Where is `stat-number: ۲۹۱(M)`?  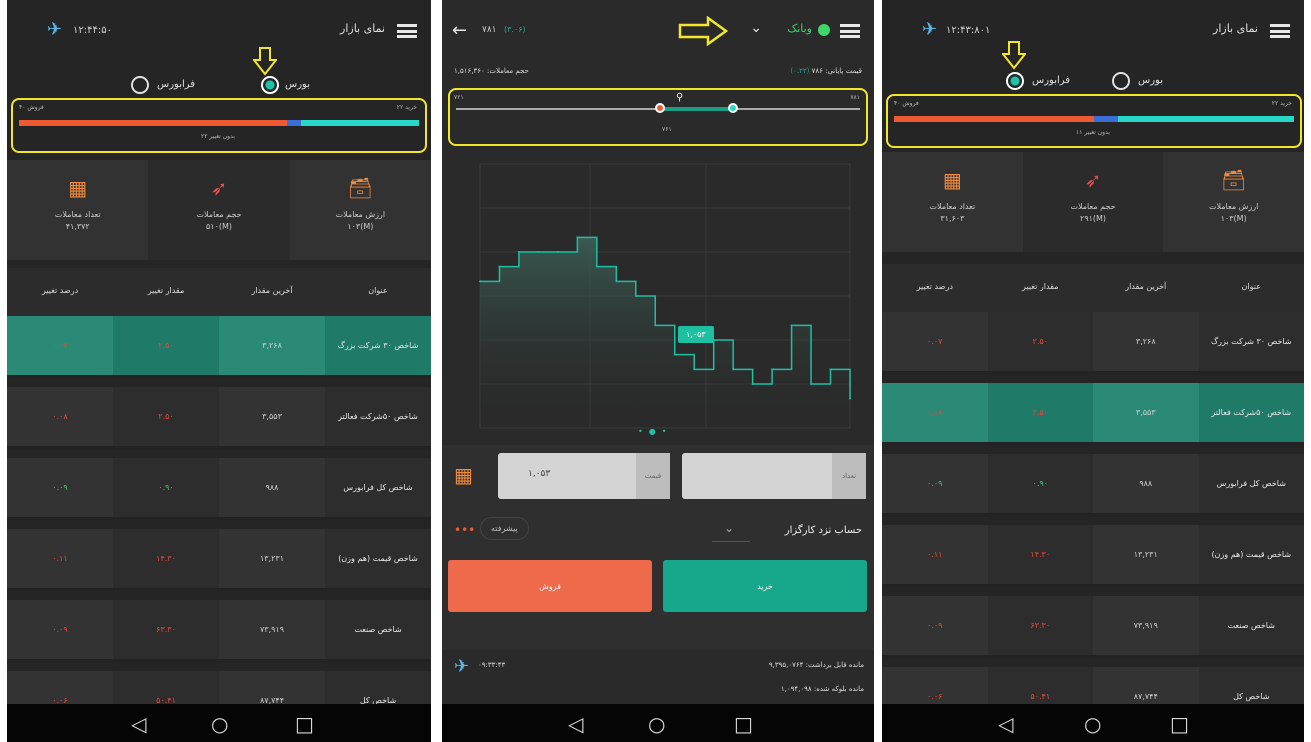 stat-number: ۲۹۱(M) is located at coordinates (1093, 218).